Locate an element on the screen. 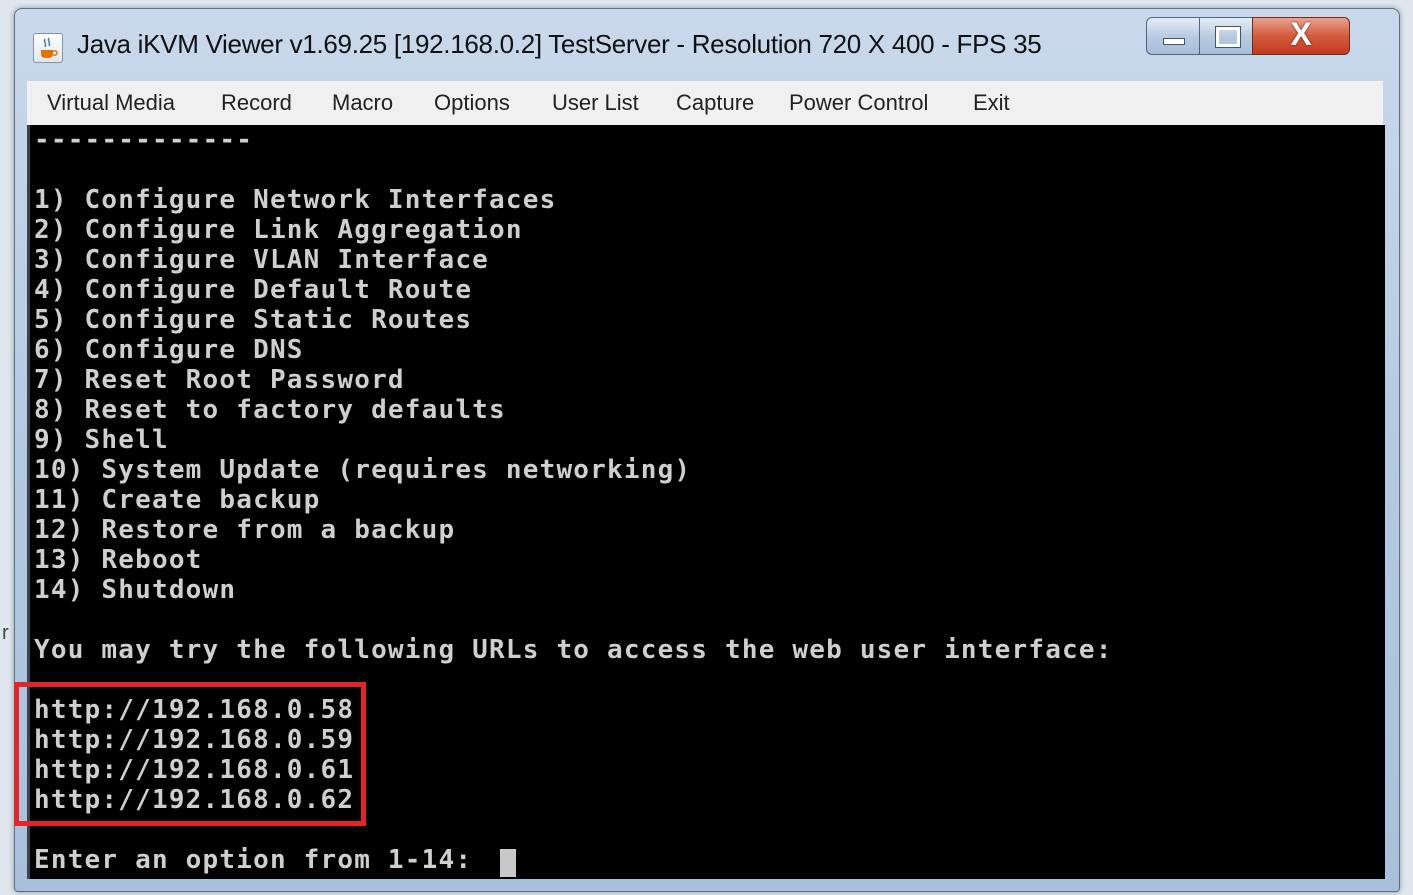 The width and height of the screenshot is (1413, 895). menu-user-list: User List is located at coordinates (595, 103).